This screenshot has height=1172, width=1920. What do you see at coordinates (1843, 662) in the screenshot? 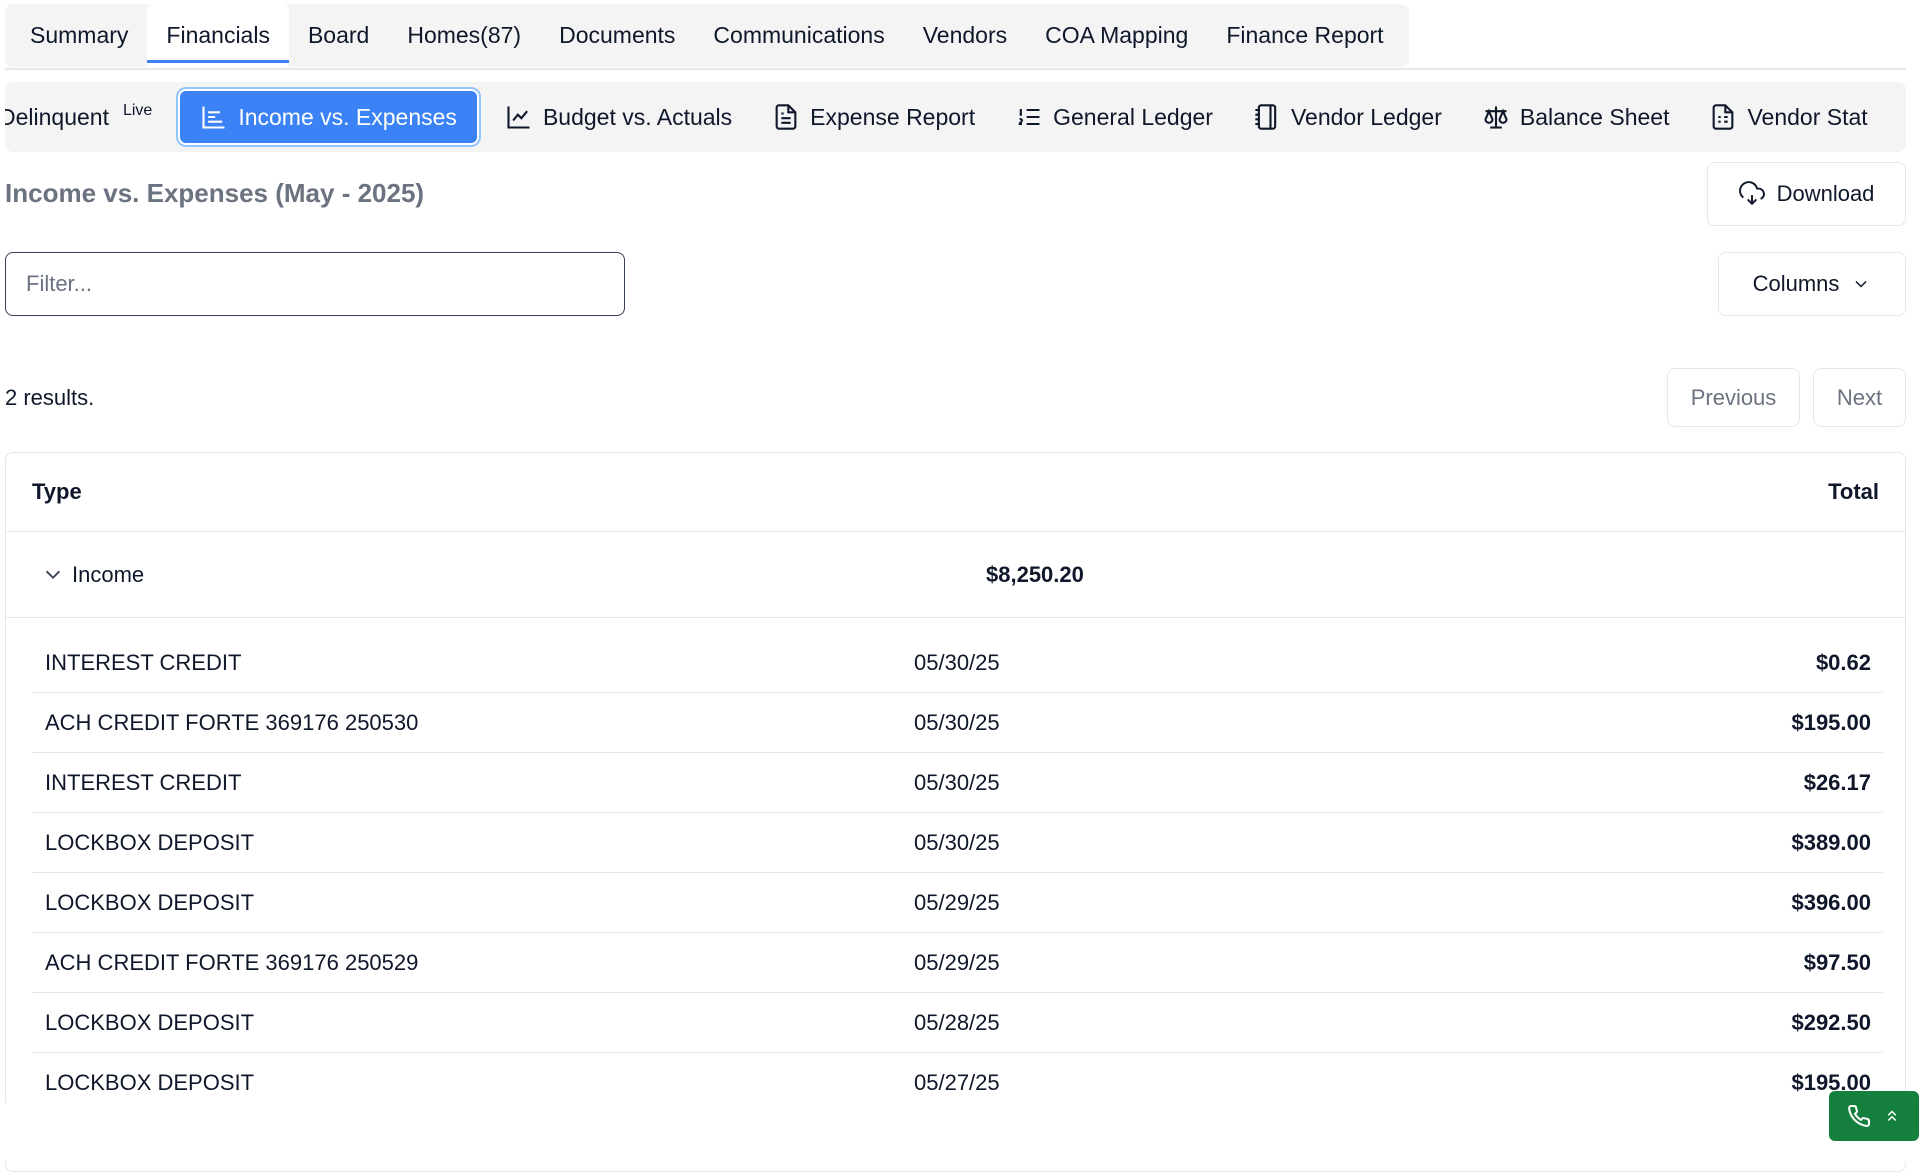
I see `row-amount: $0.62` at bounding box center [1843, 662].